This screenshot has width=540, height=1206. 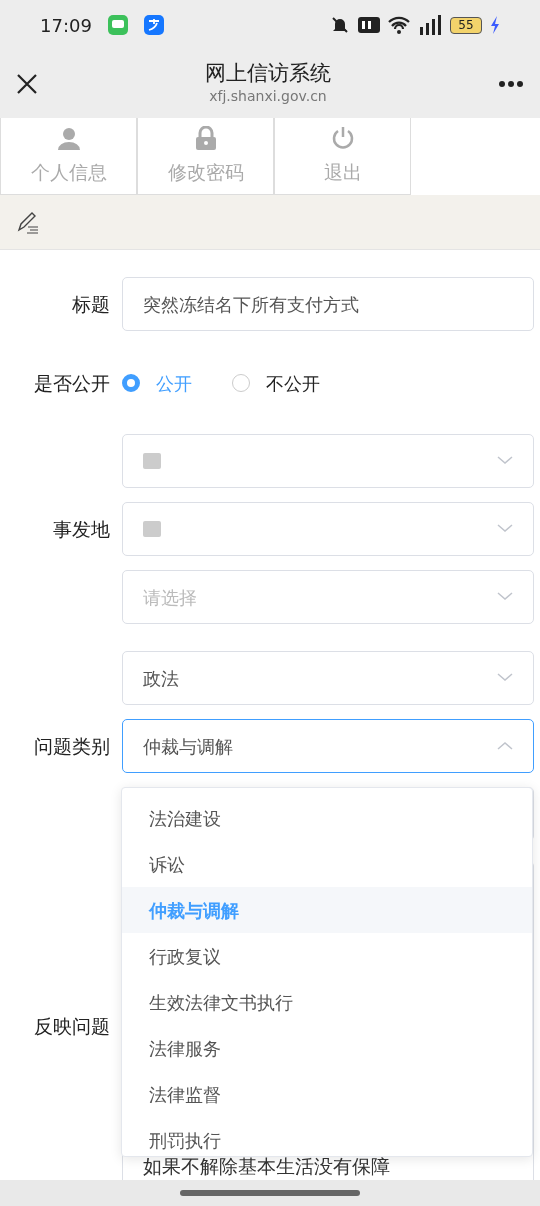 What do you see at coordinates (466, 25) in the screenshot?
I see `battery-level: 55` at bounding box center [466, 25].